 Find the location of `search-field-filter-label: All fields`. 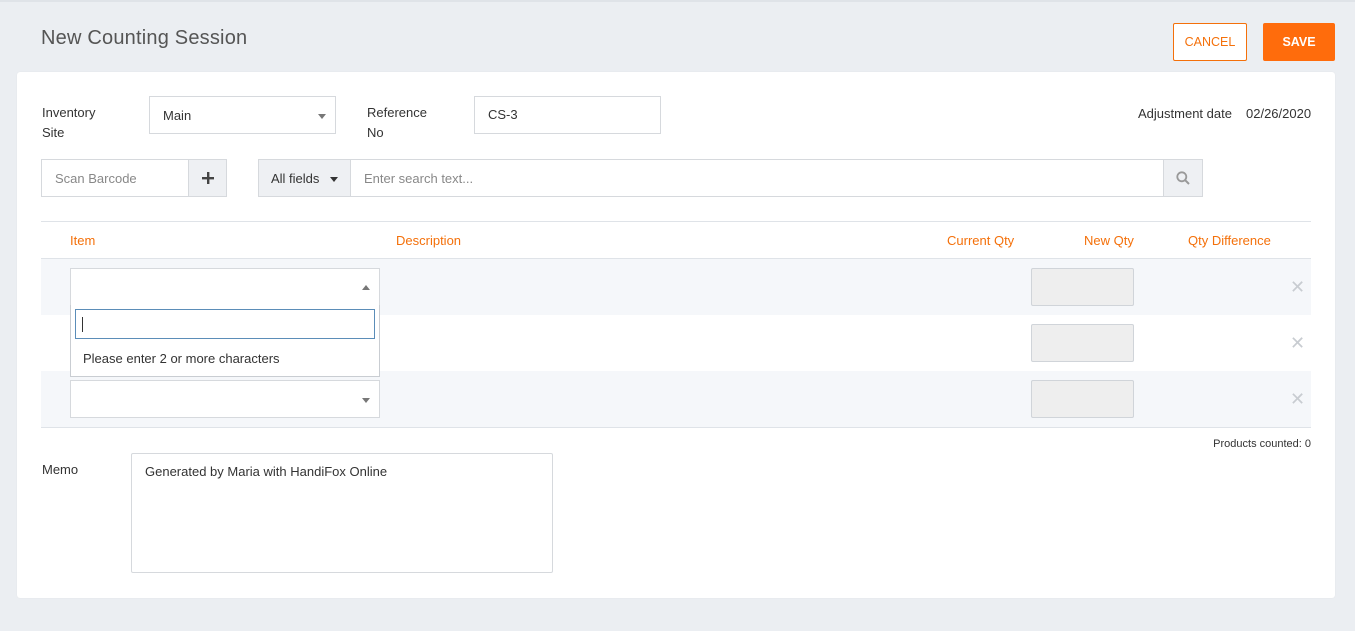

search-field-filter-label: All fields is located at coordinates (295, 178).